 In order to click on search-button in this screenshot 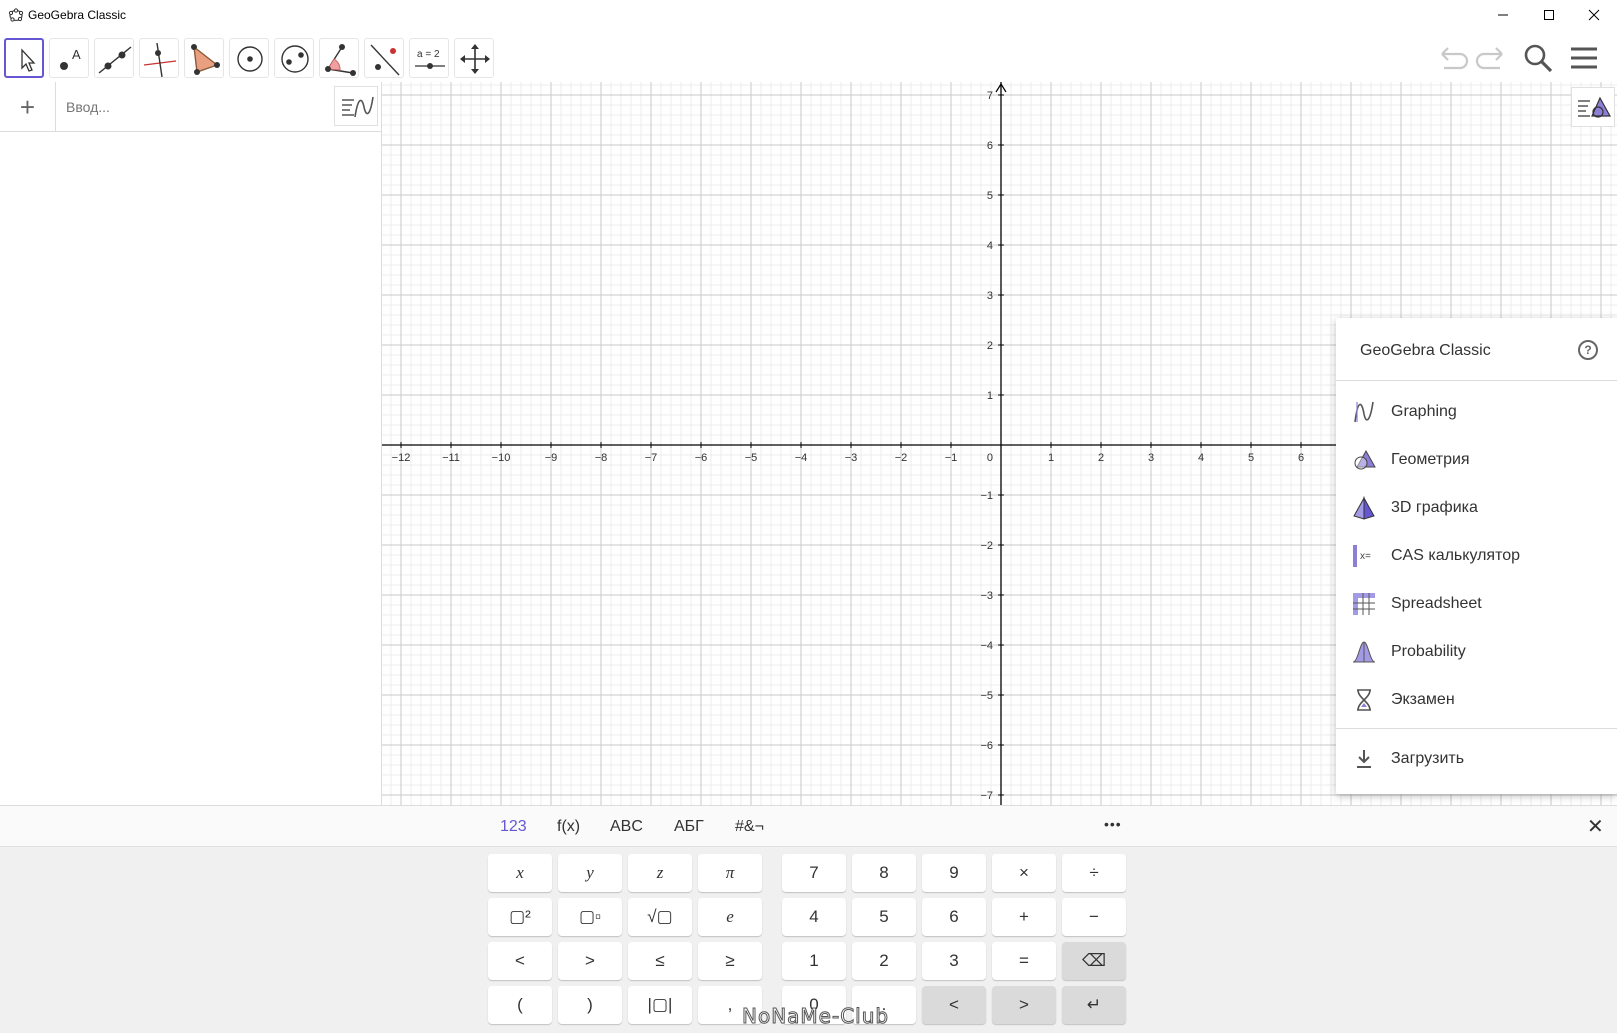, I will do `click(1538, 58)`.